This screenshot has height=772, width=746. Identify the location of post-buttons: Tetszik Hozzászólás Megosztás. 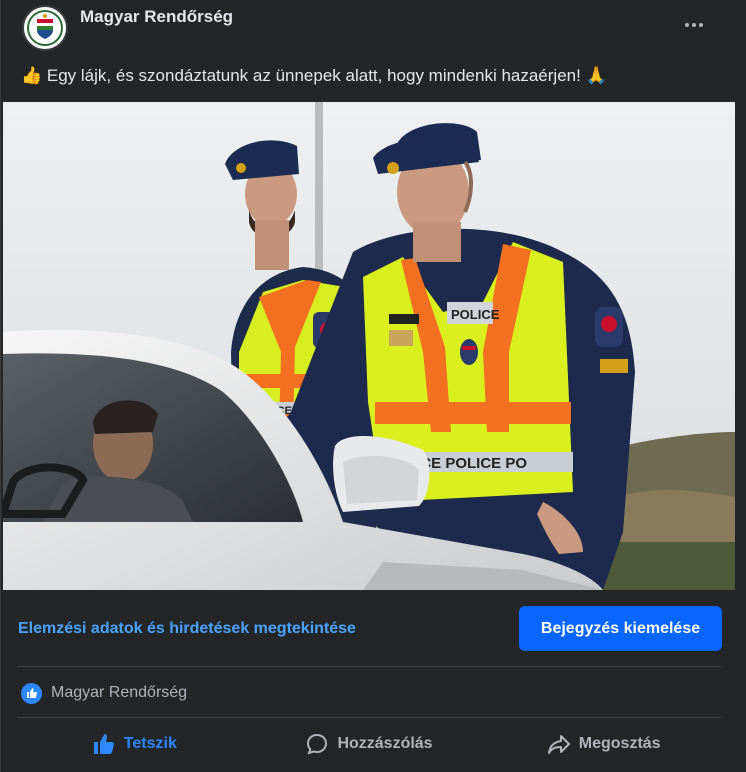
(369, 744).